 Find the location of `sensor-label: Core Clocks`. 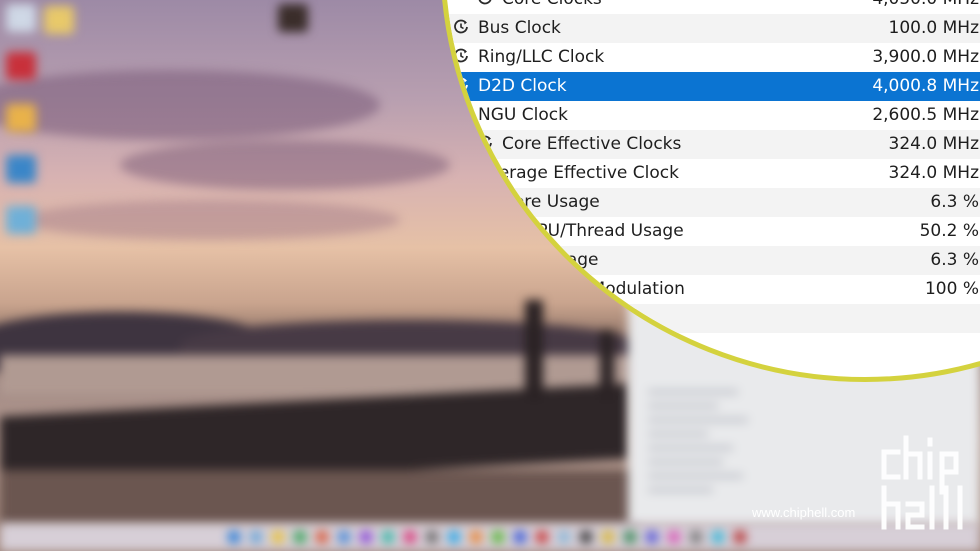

sensor-label: Core Clocks is located at coordinates (552, 4).